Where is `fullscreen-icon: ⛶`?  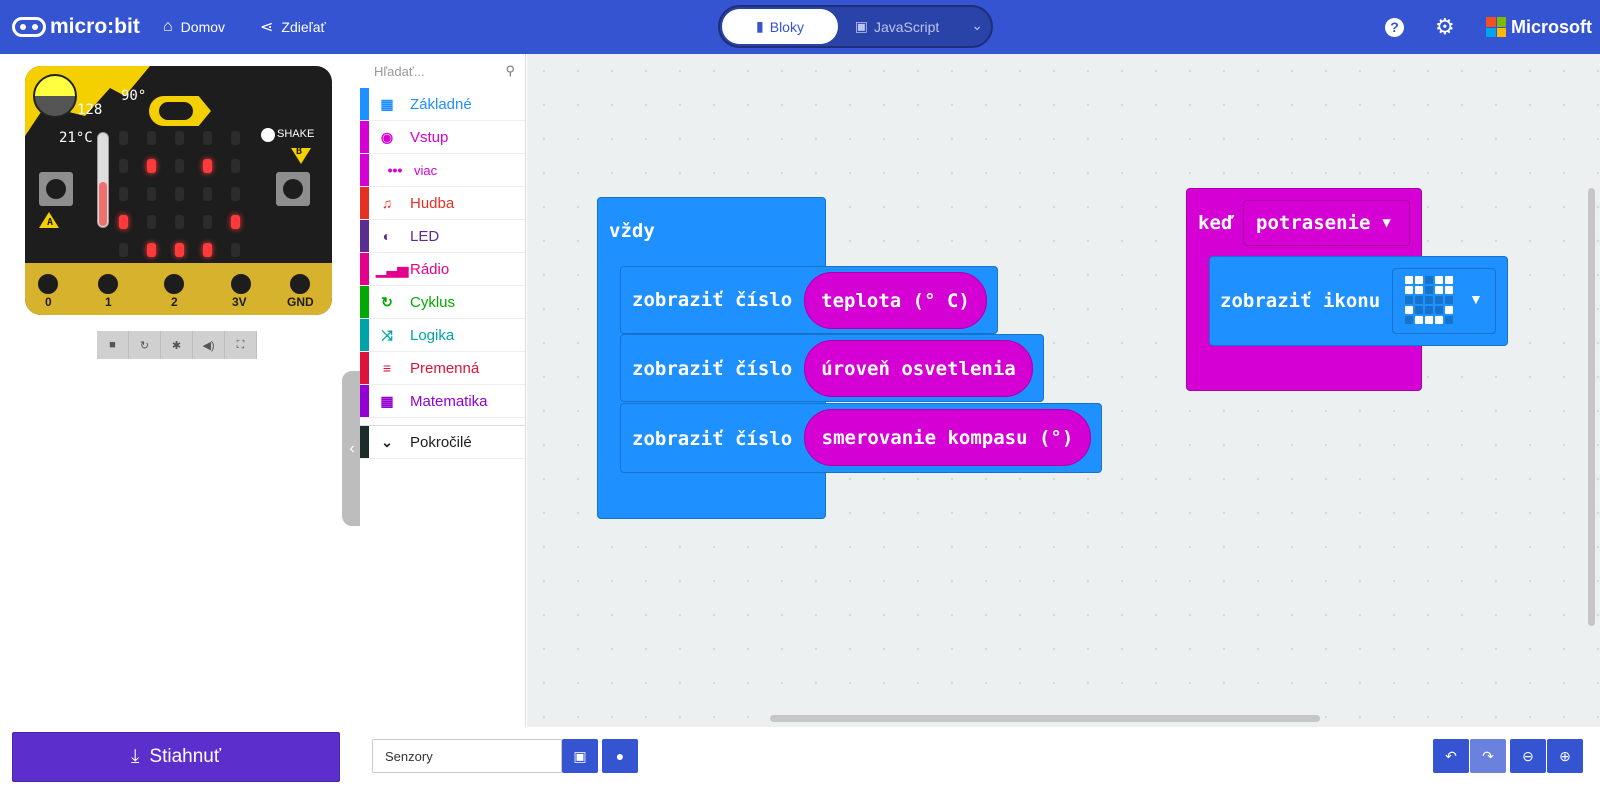 fullscreen-icon: ⛶ is located at coordinates (241, 345).